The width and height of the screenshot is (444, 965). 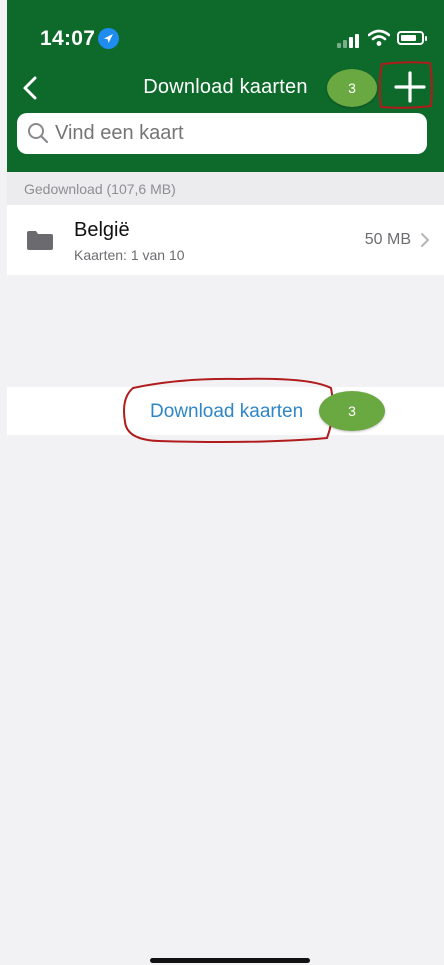 What do you see at coordinates (108, 38) in the screenshot?
I see `location-arrow-icon` at bounding box center [108, 38].